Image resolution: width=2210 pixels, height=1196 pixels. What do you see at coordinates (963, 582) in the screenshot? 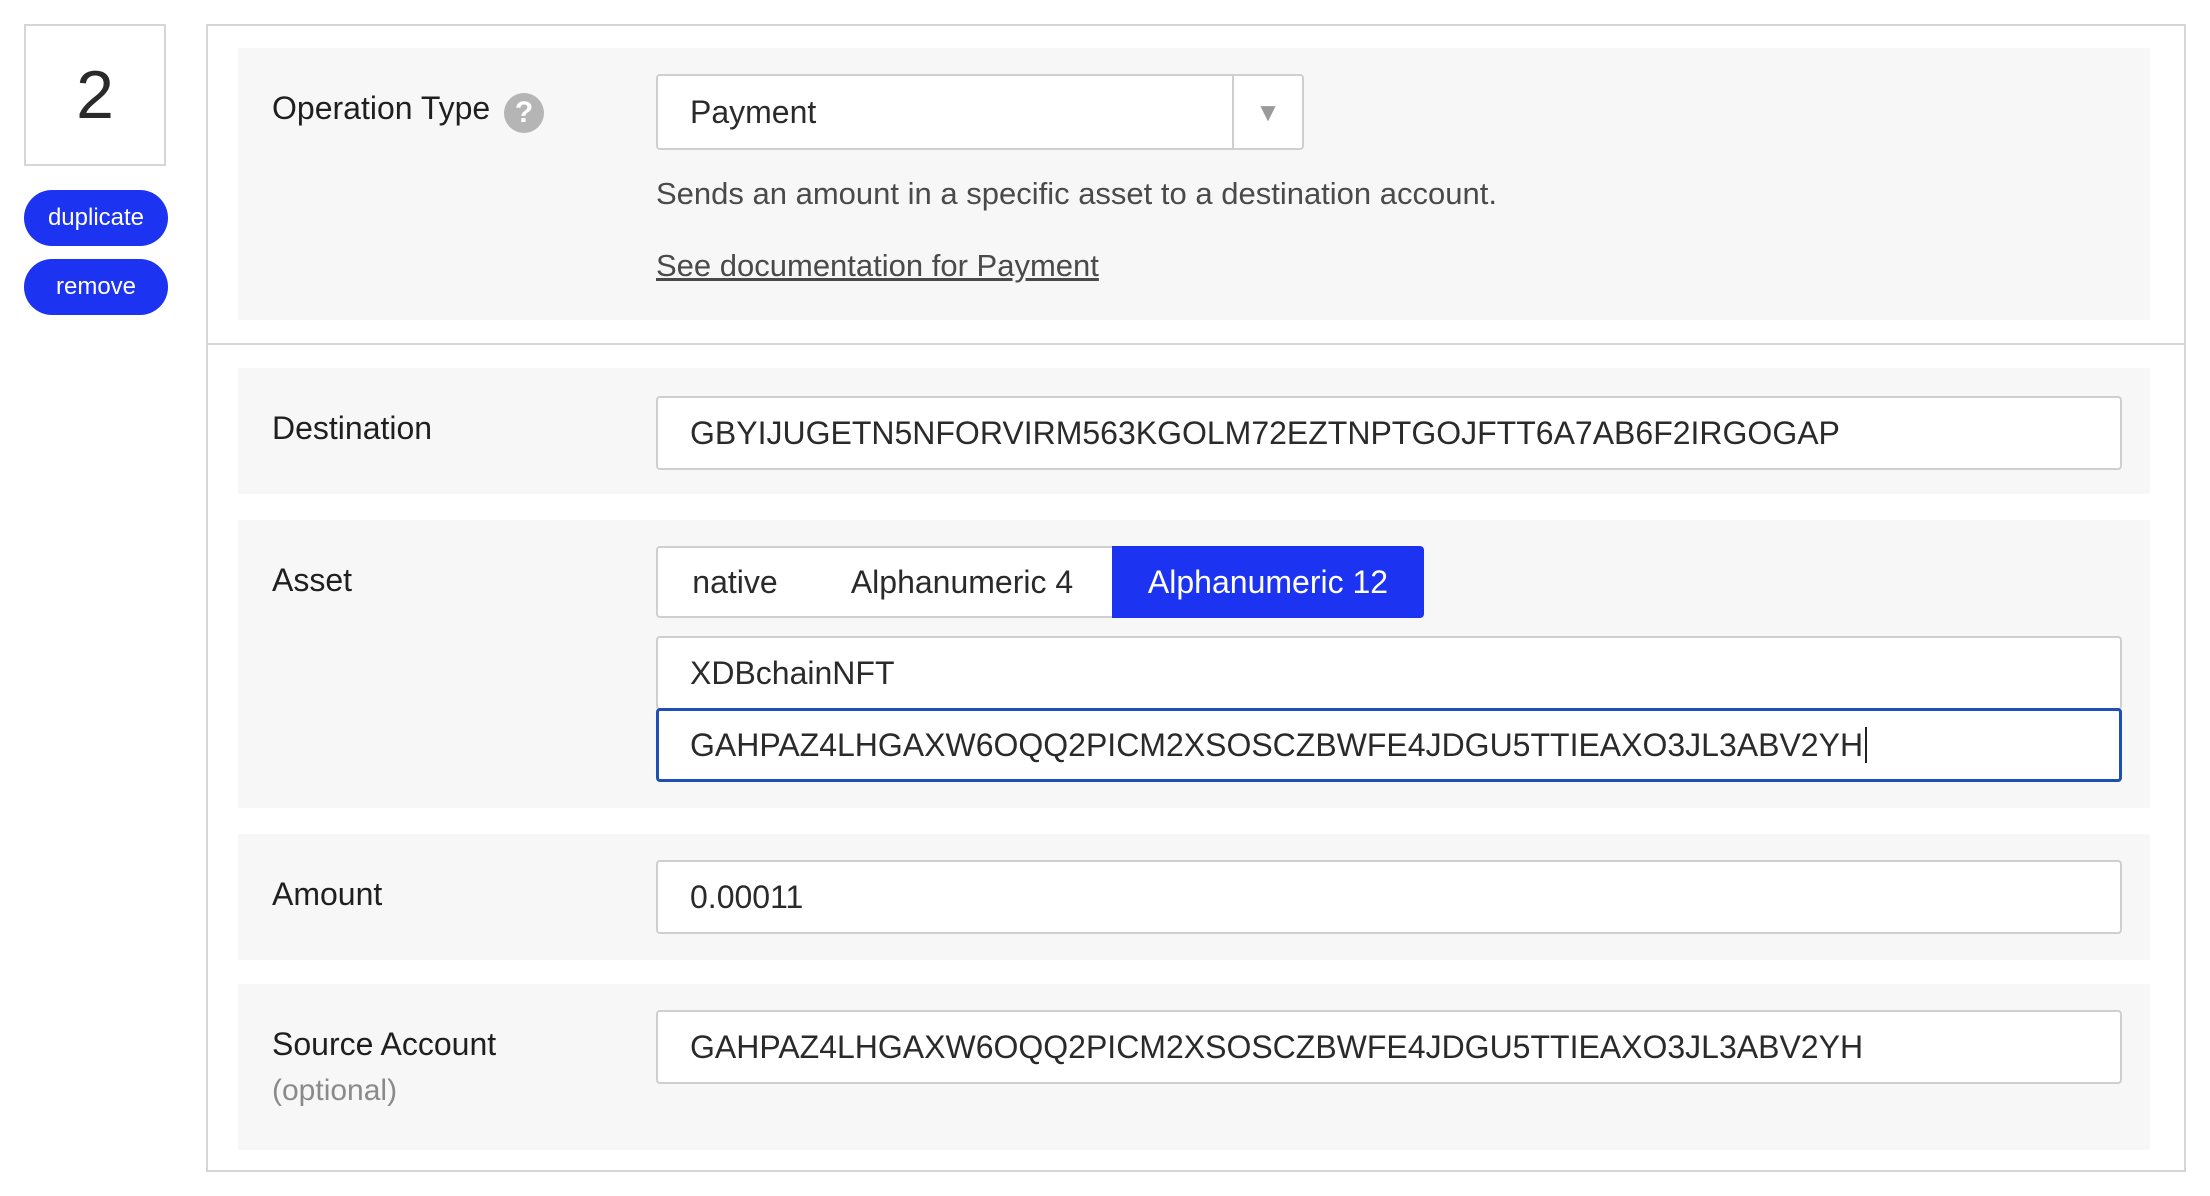
I see `asset-type-alphanumeric-4: Alphanumeric 4` at bounding box center [963, 582].